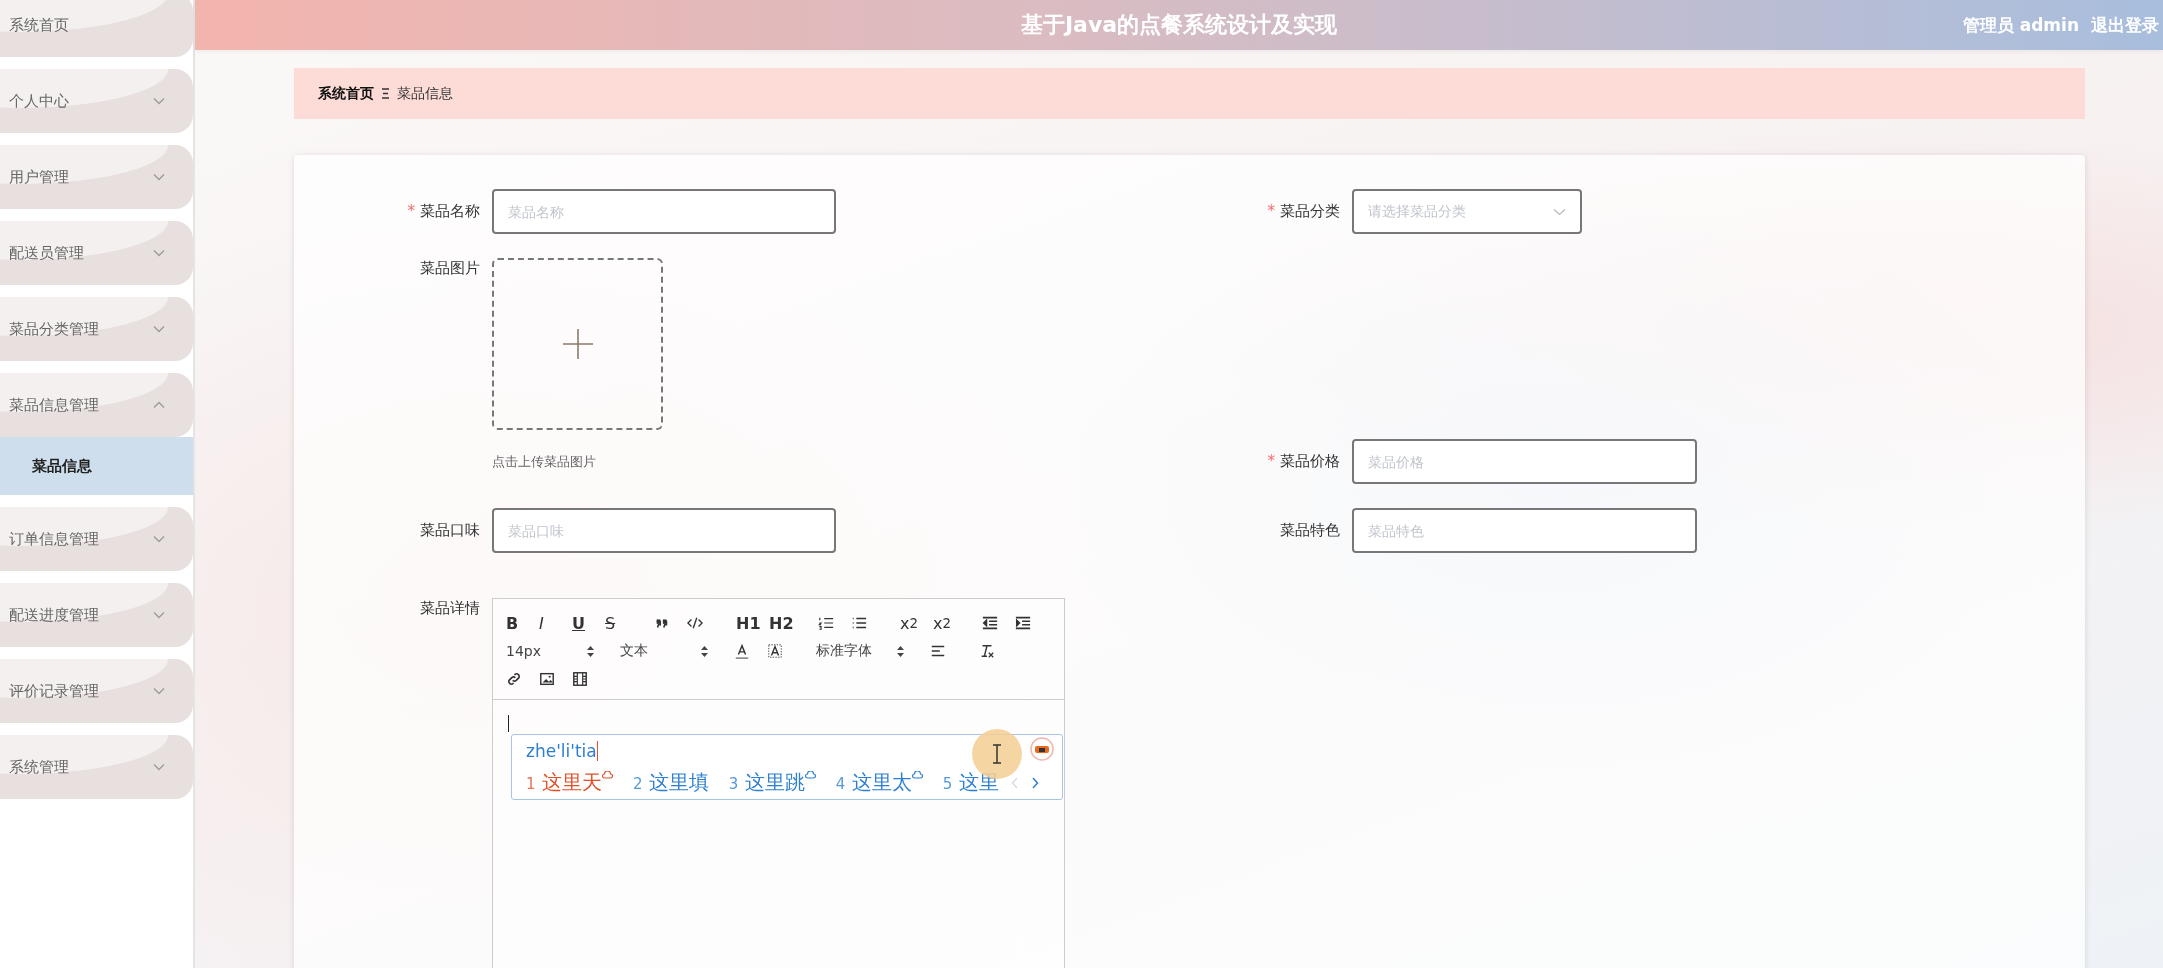  I want to click on format-picker: 标准字体, so click(865, 651).